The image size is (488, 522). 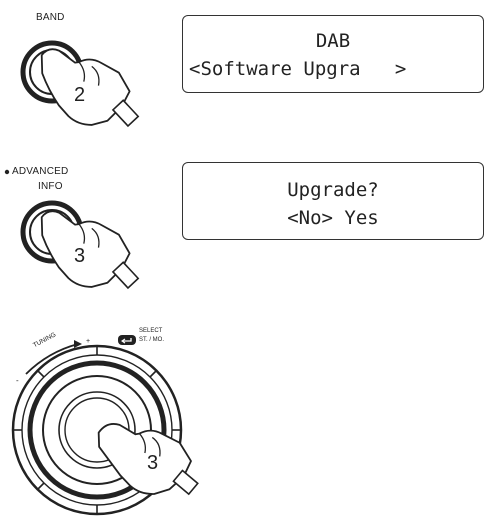 I want to click on indicator-dot, so click(x=7, y=172).